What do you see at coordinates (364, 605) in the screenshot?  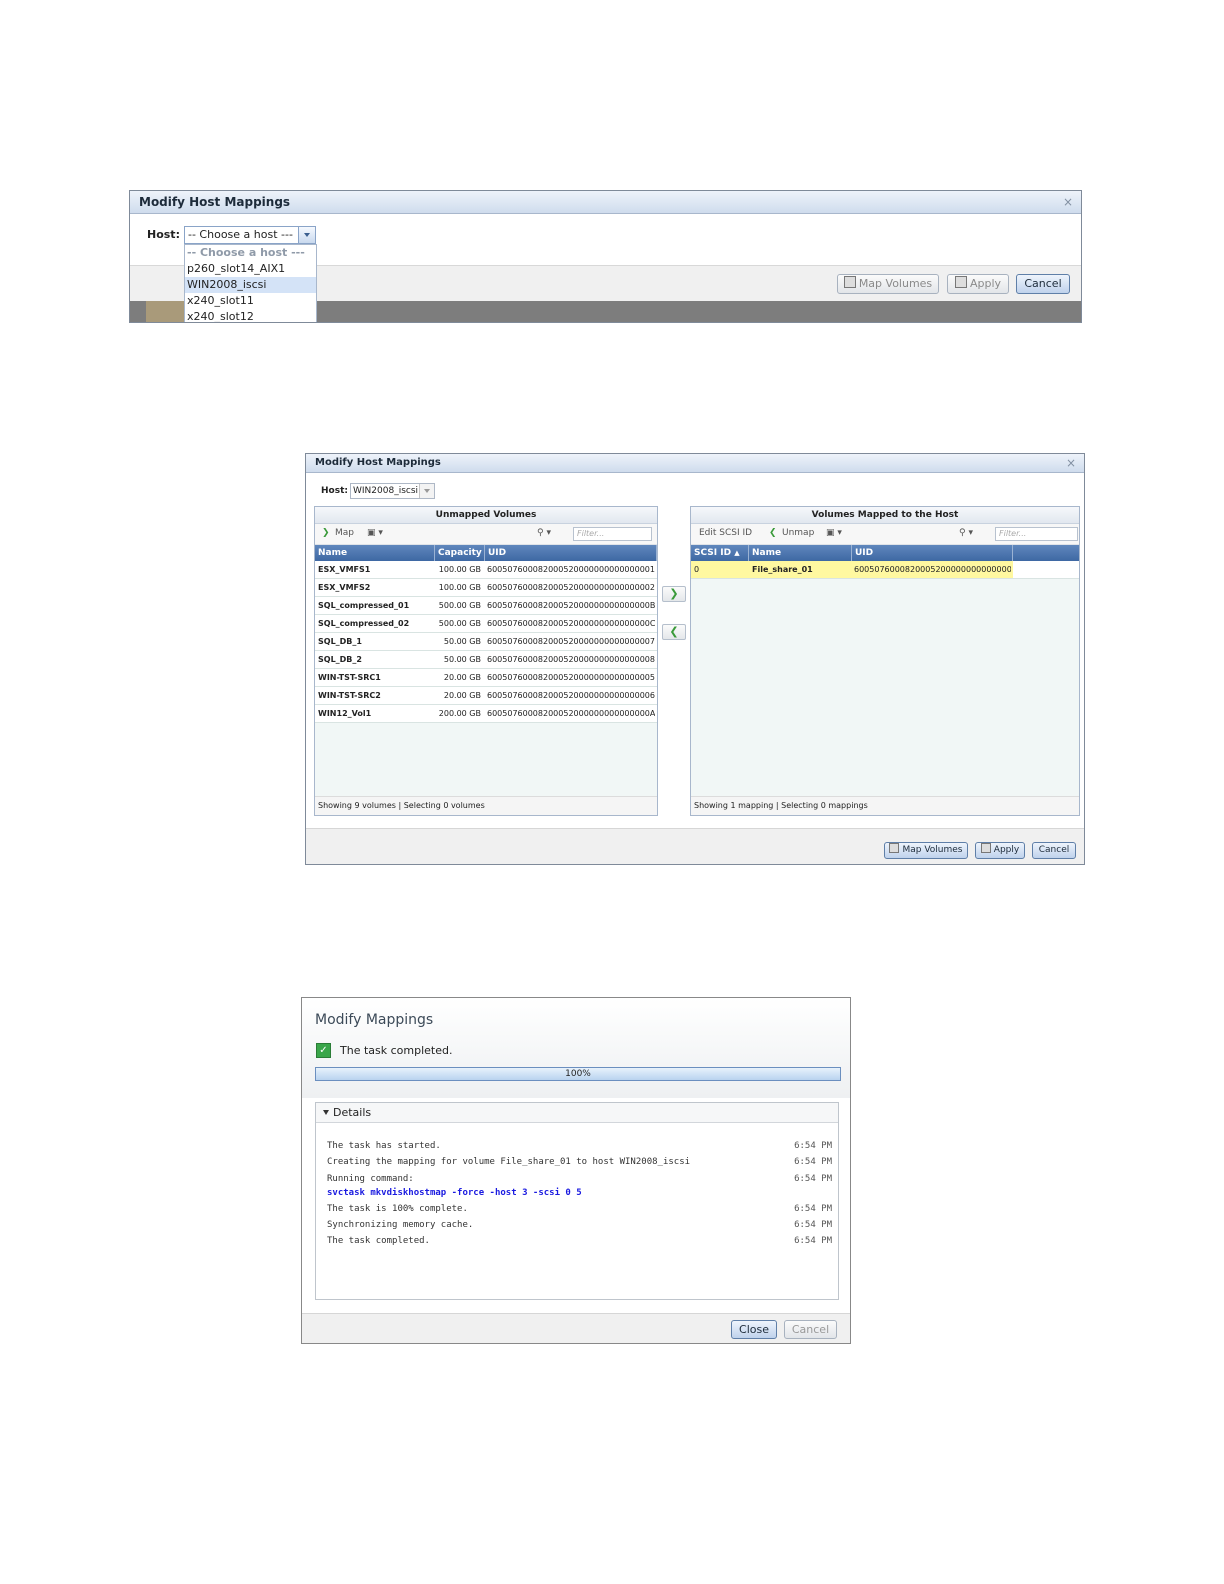 I see `volume-name: SQL_compressed_01` at bounding box center [364, 605].